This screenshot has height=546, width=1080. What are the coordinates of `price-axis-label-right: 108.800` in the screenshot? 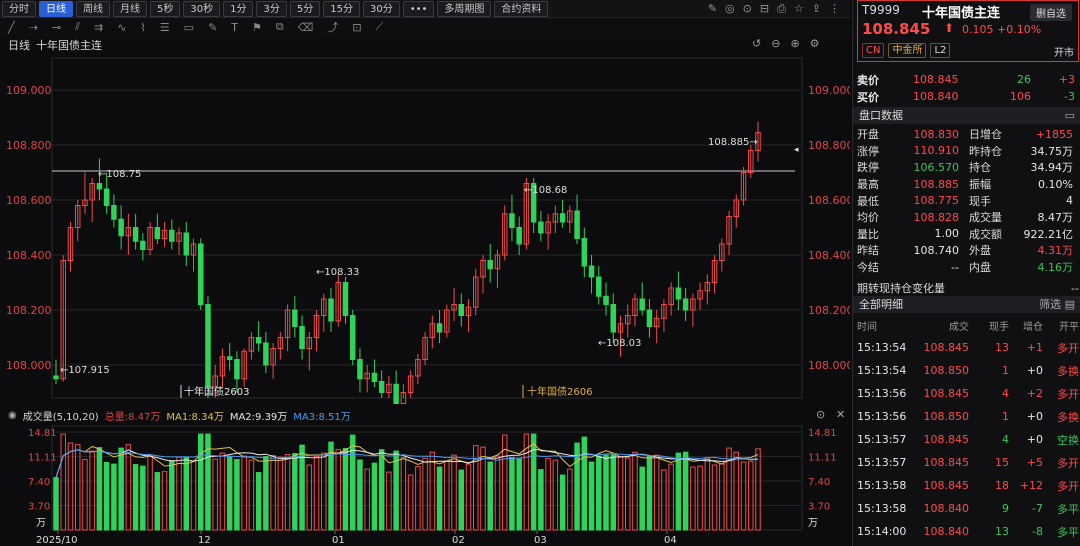 It's located at (829, 145).